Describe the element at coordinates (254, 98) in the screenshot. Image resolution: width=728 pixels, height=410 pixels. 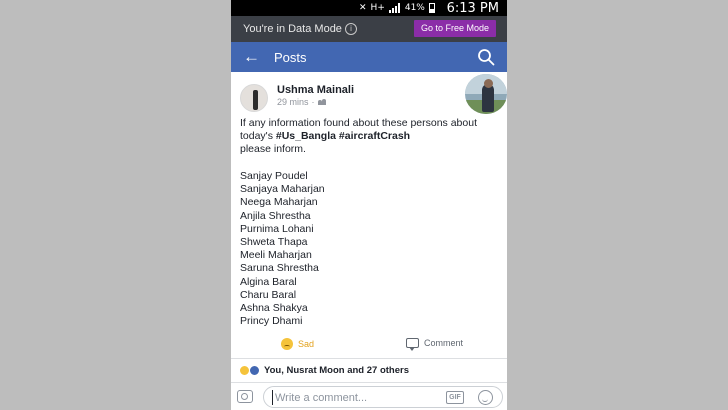
I see `avatar` at that location.